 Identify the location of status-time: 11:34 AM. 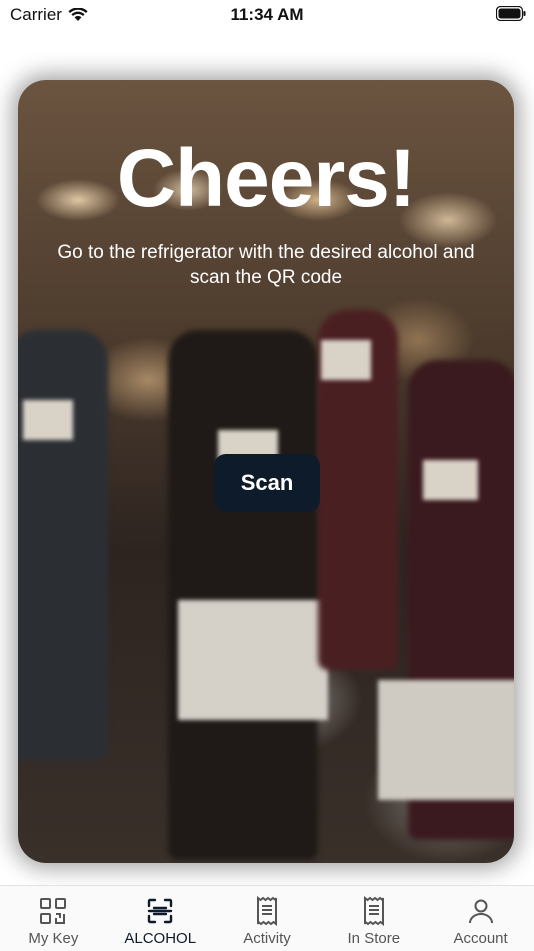
(267, 14).